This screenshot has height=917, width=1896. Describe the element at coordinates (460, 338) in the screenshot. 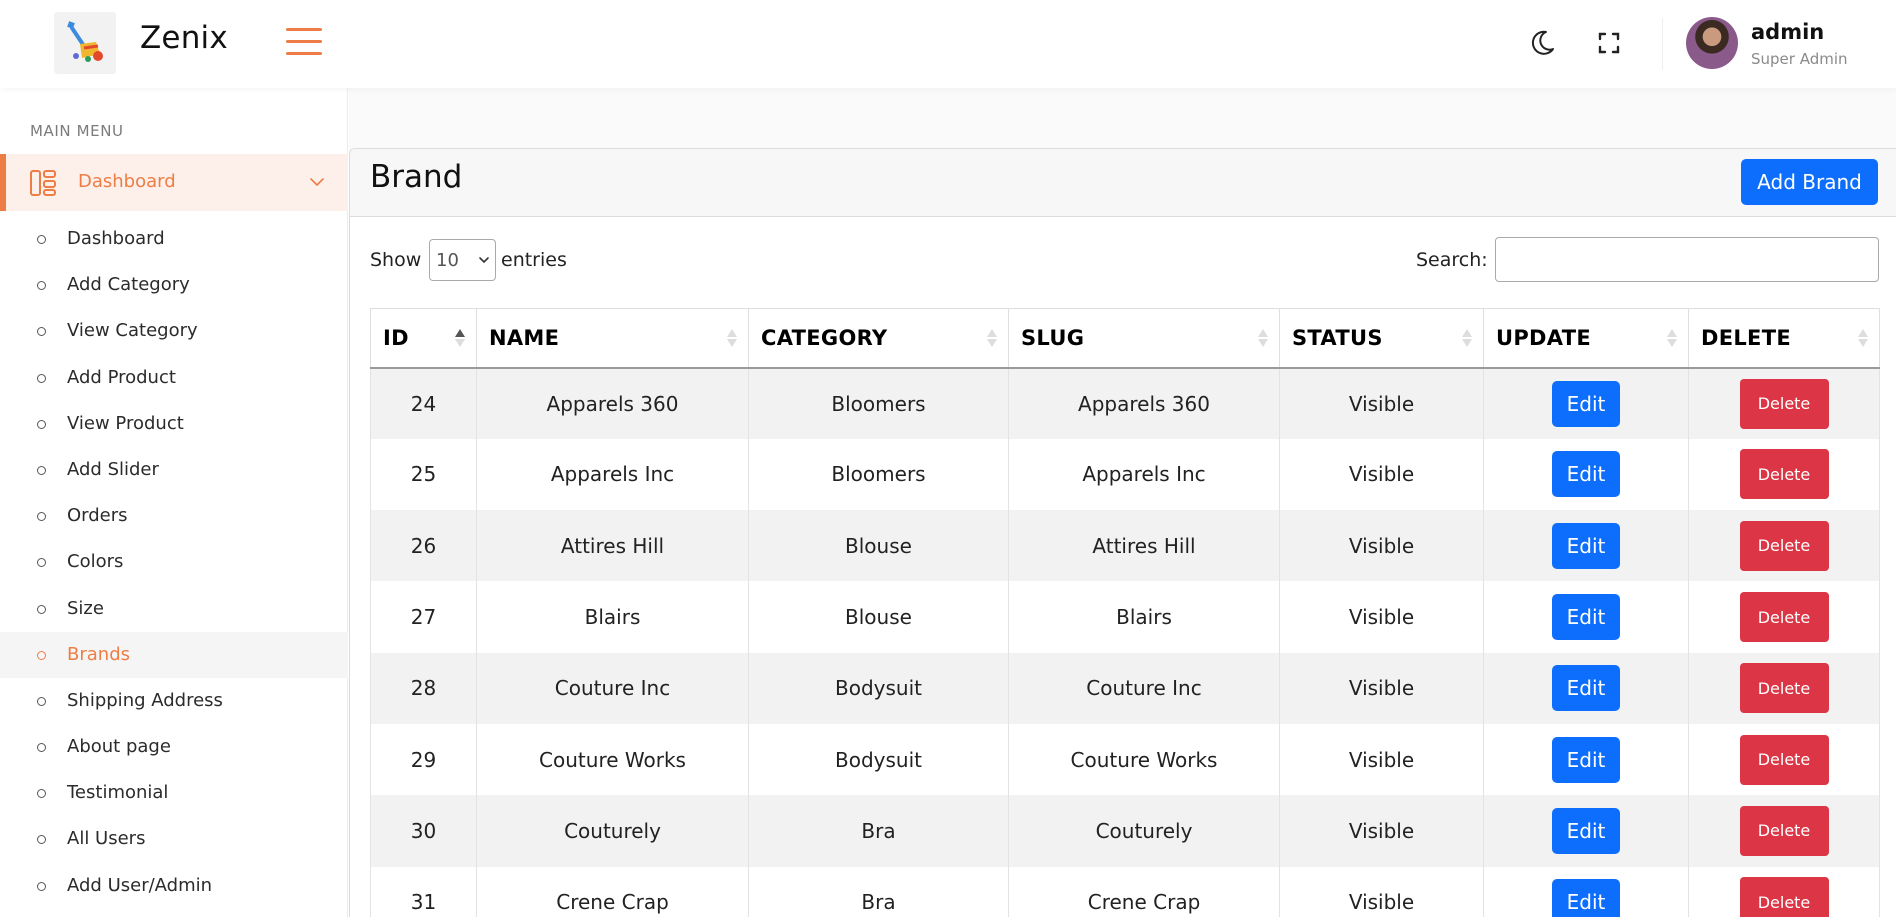

I see `sort-asc-icon` at that location.